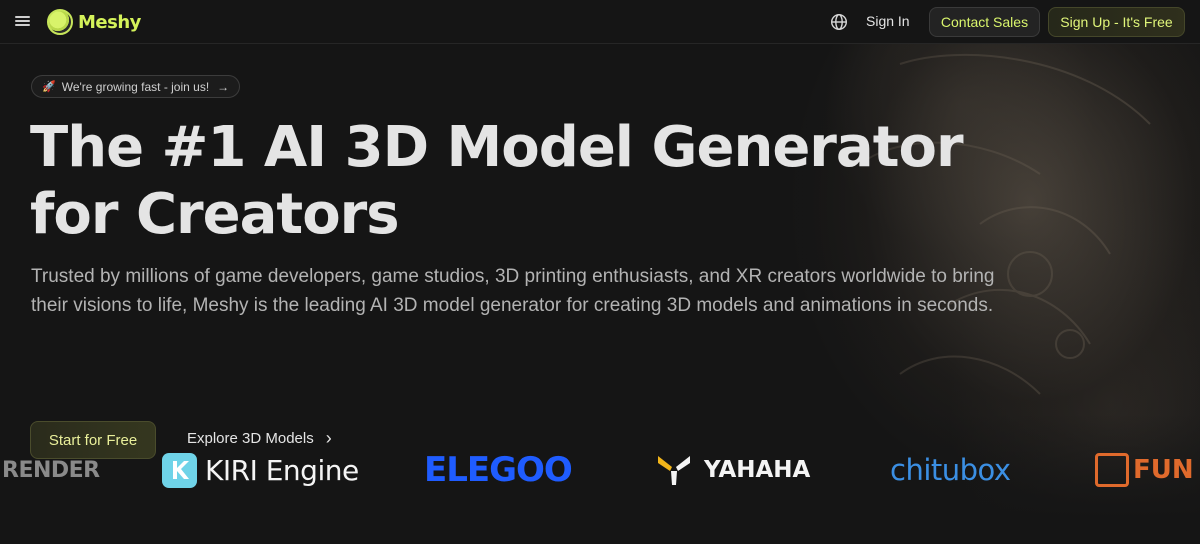 The height and width of the screenshot is (544, 1200). Describe the element at coordinates (497, 147) in the screenshot. I see `hero-title-line-1: The #1 AI 3D Model Generator` at that location.